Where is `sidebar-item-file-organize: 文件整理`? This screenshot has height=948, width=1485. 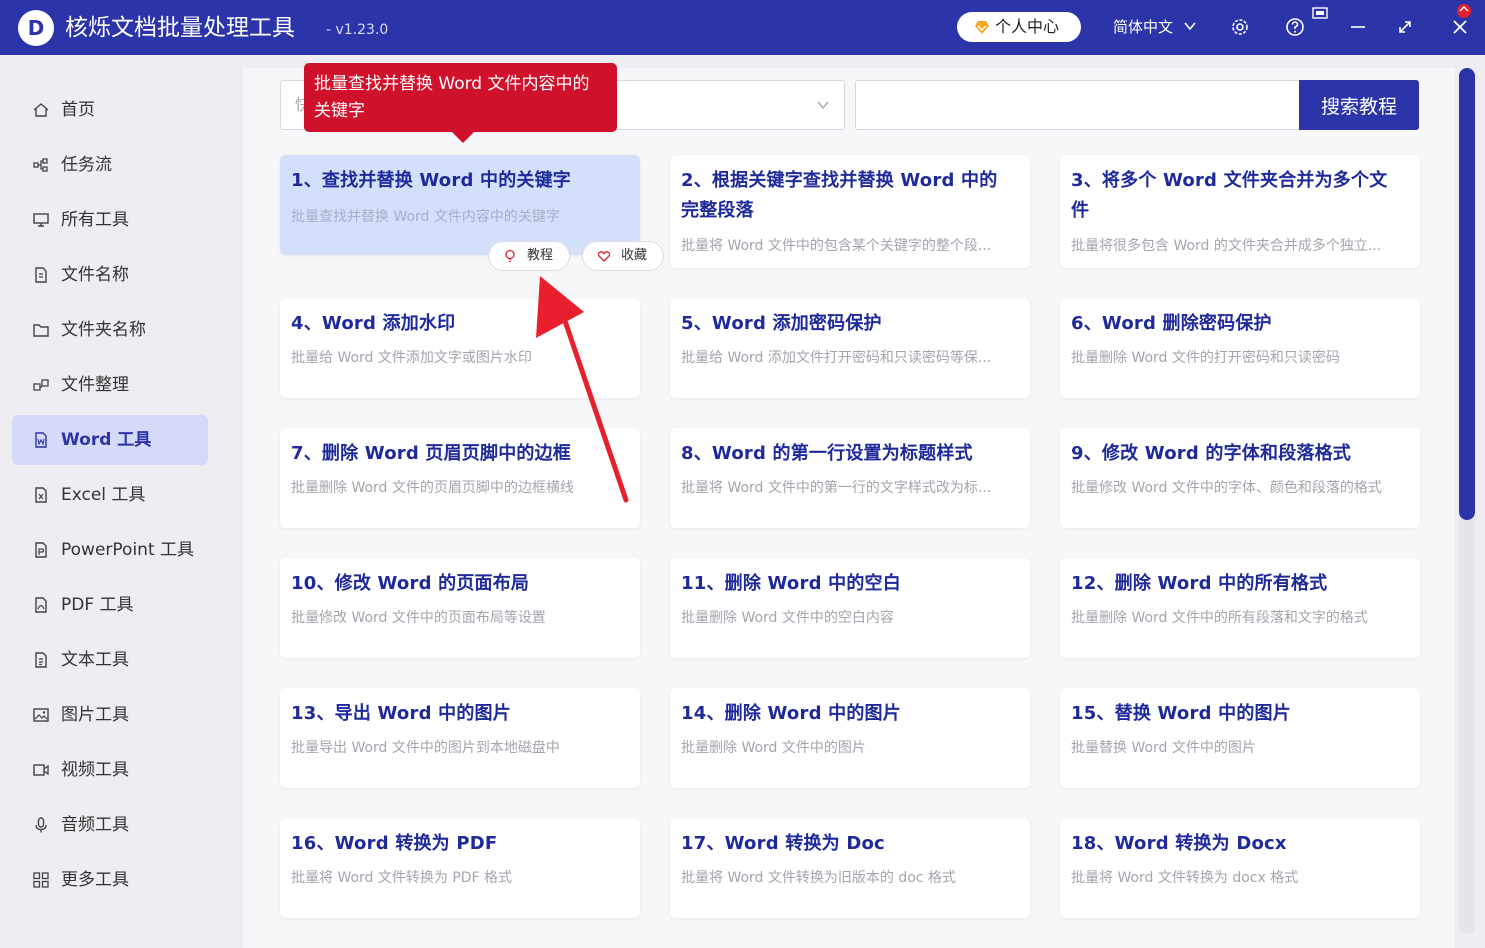
sidebar-item-file-organize: 文件整理 is located at coordinates (110, 385).